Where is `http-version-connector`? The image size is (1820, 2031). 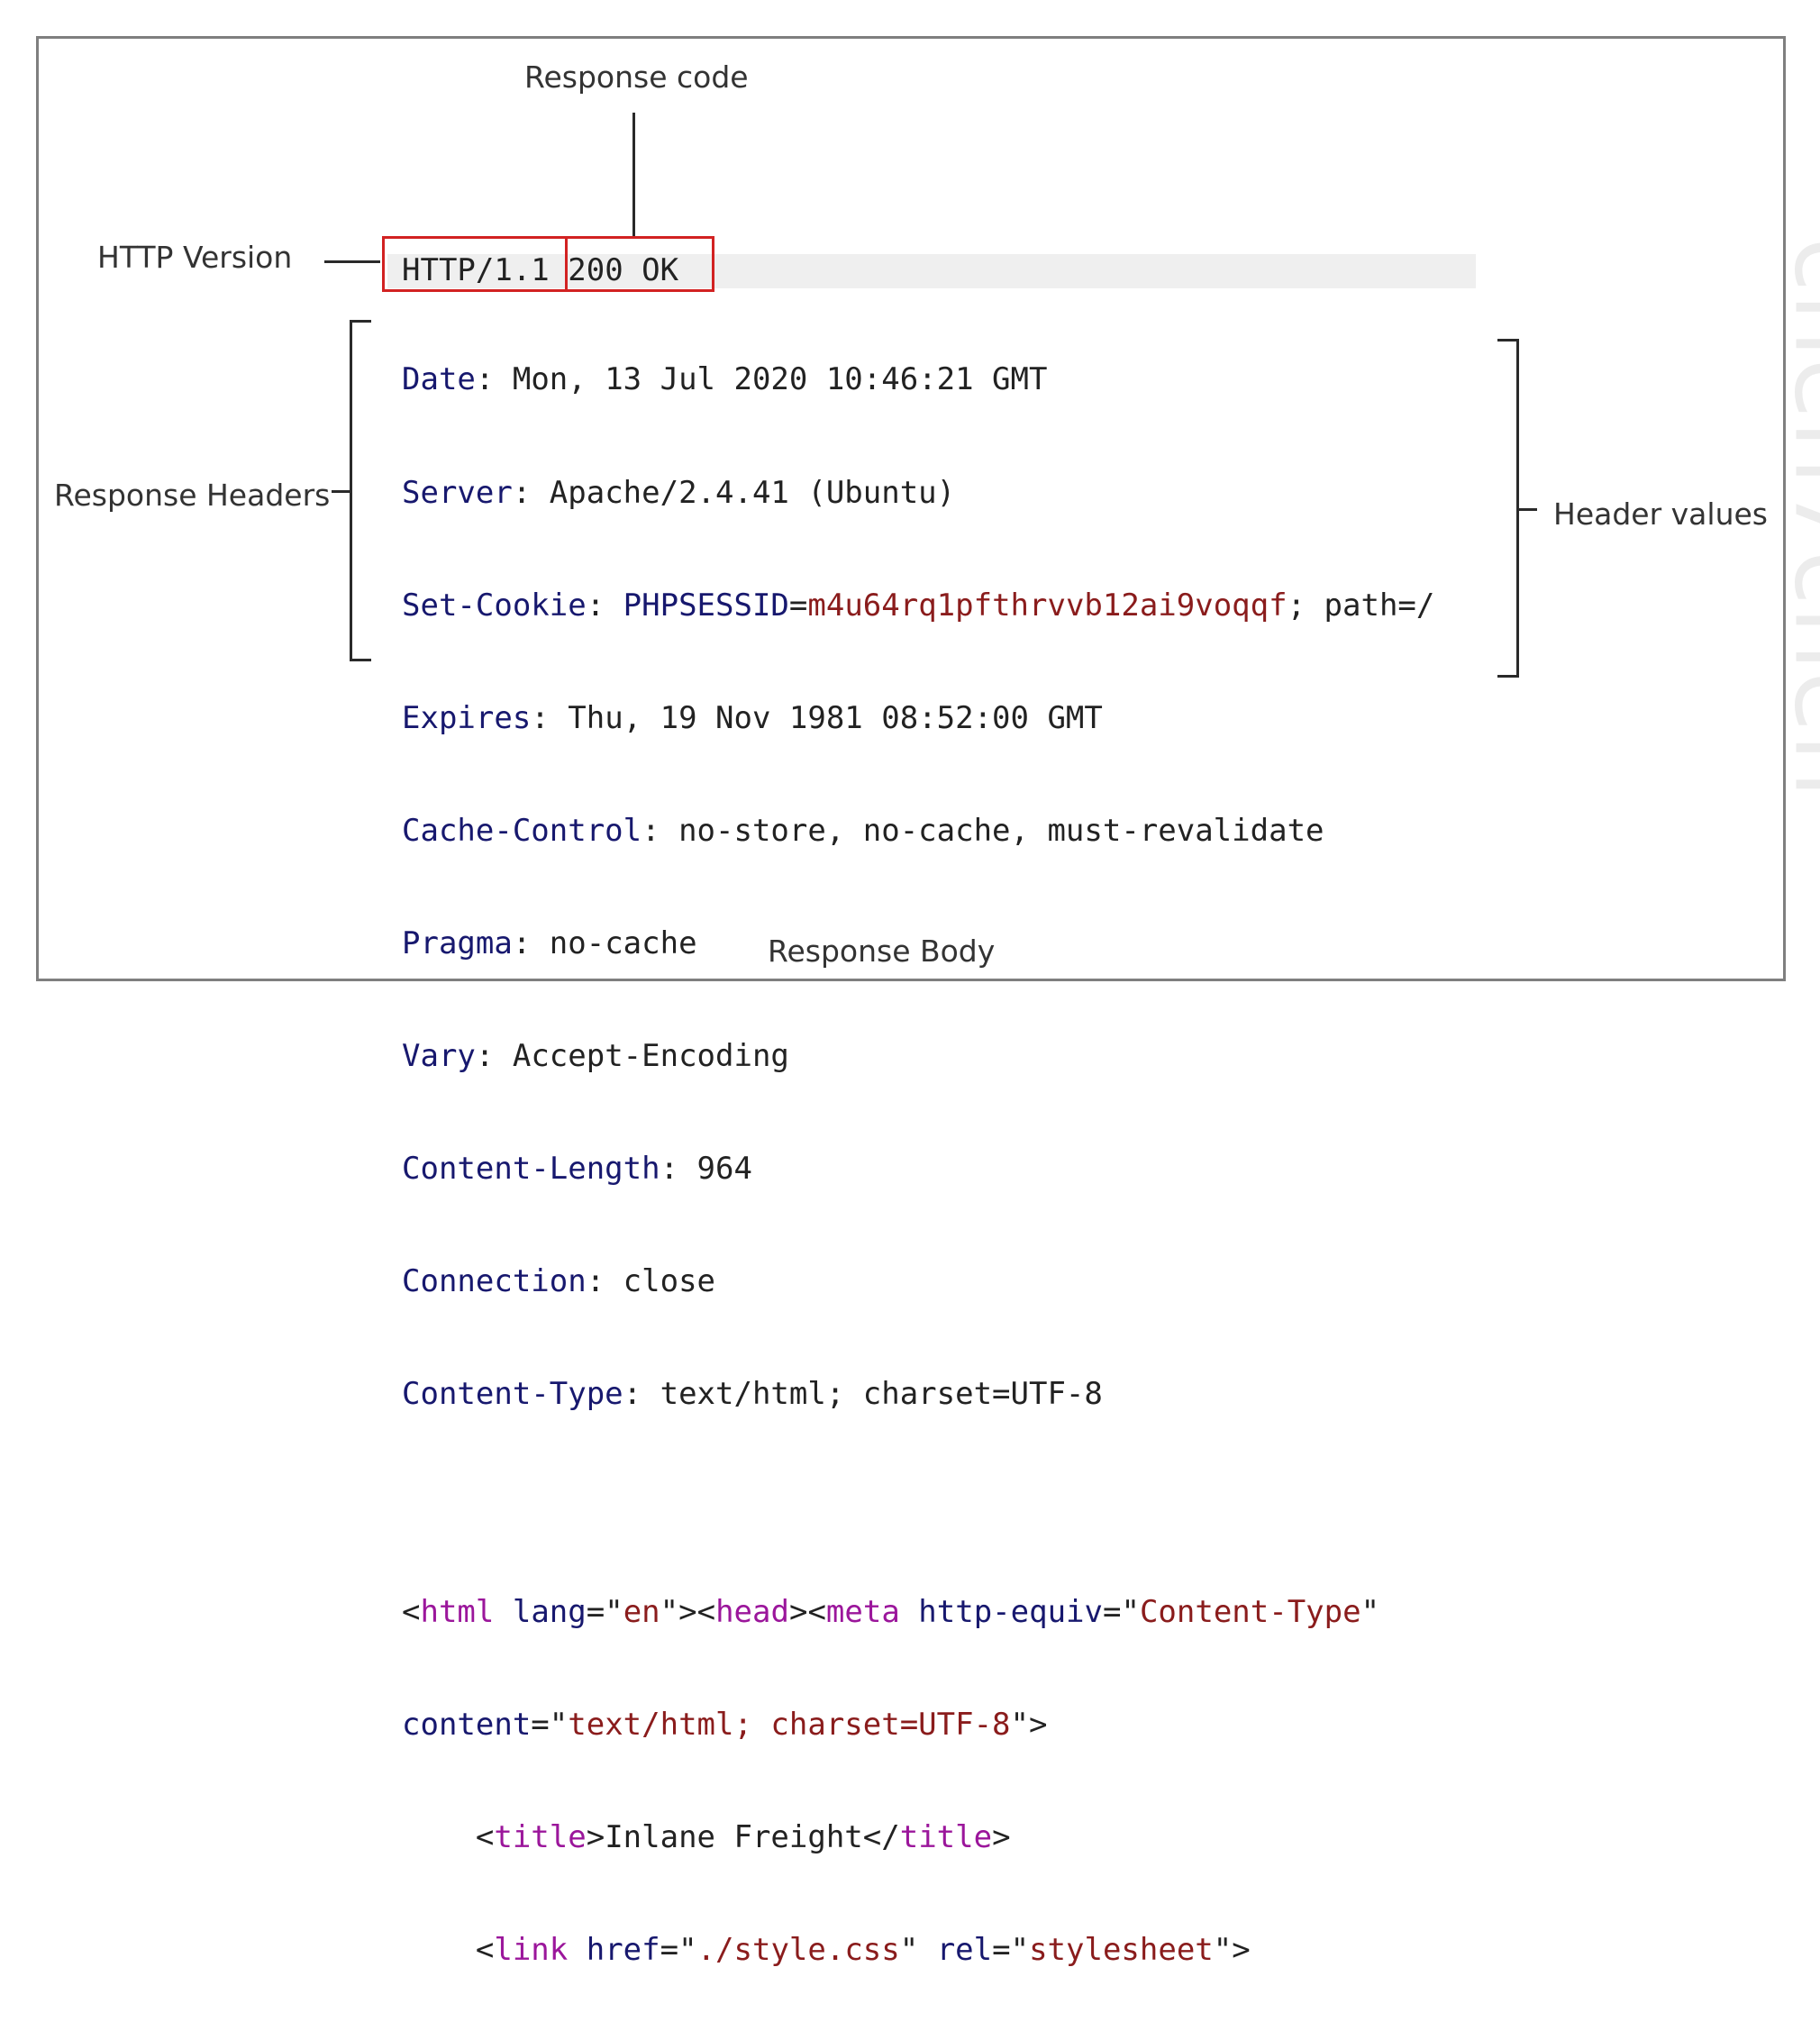 http-version-connector is located at coordinates (352, 261).